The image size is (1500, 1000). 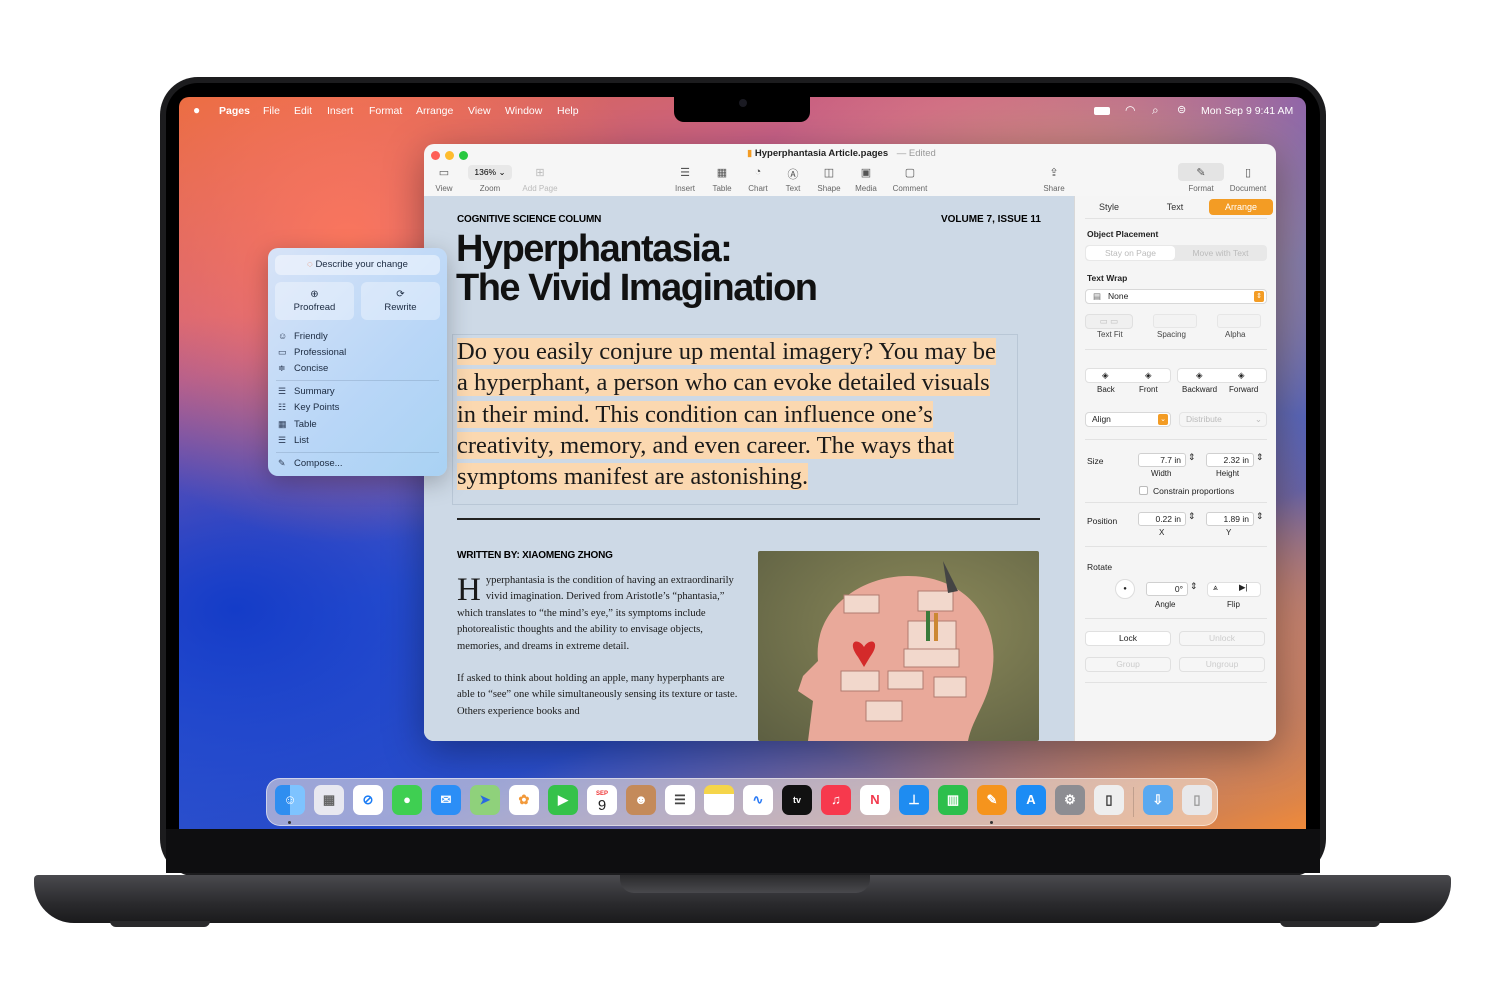 What do you see at coordinates (758, 800) in the screenshot?
I see `freeform-icon: ∿` at bounding box center [758, 800].